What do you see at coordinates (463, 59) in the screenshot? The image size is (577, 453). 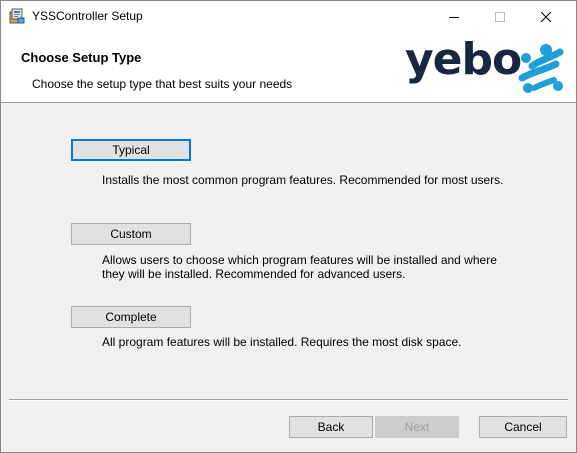 I see `logo-wordmark: yebo` at bounding box center [463, 59].